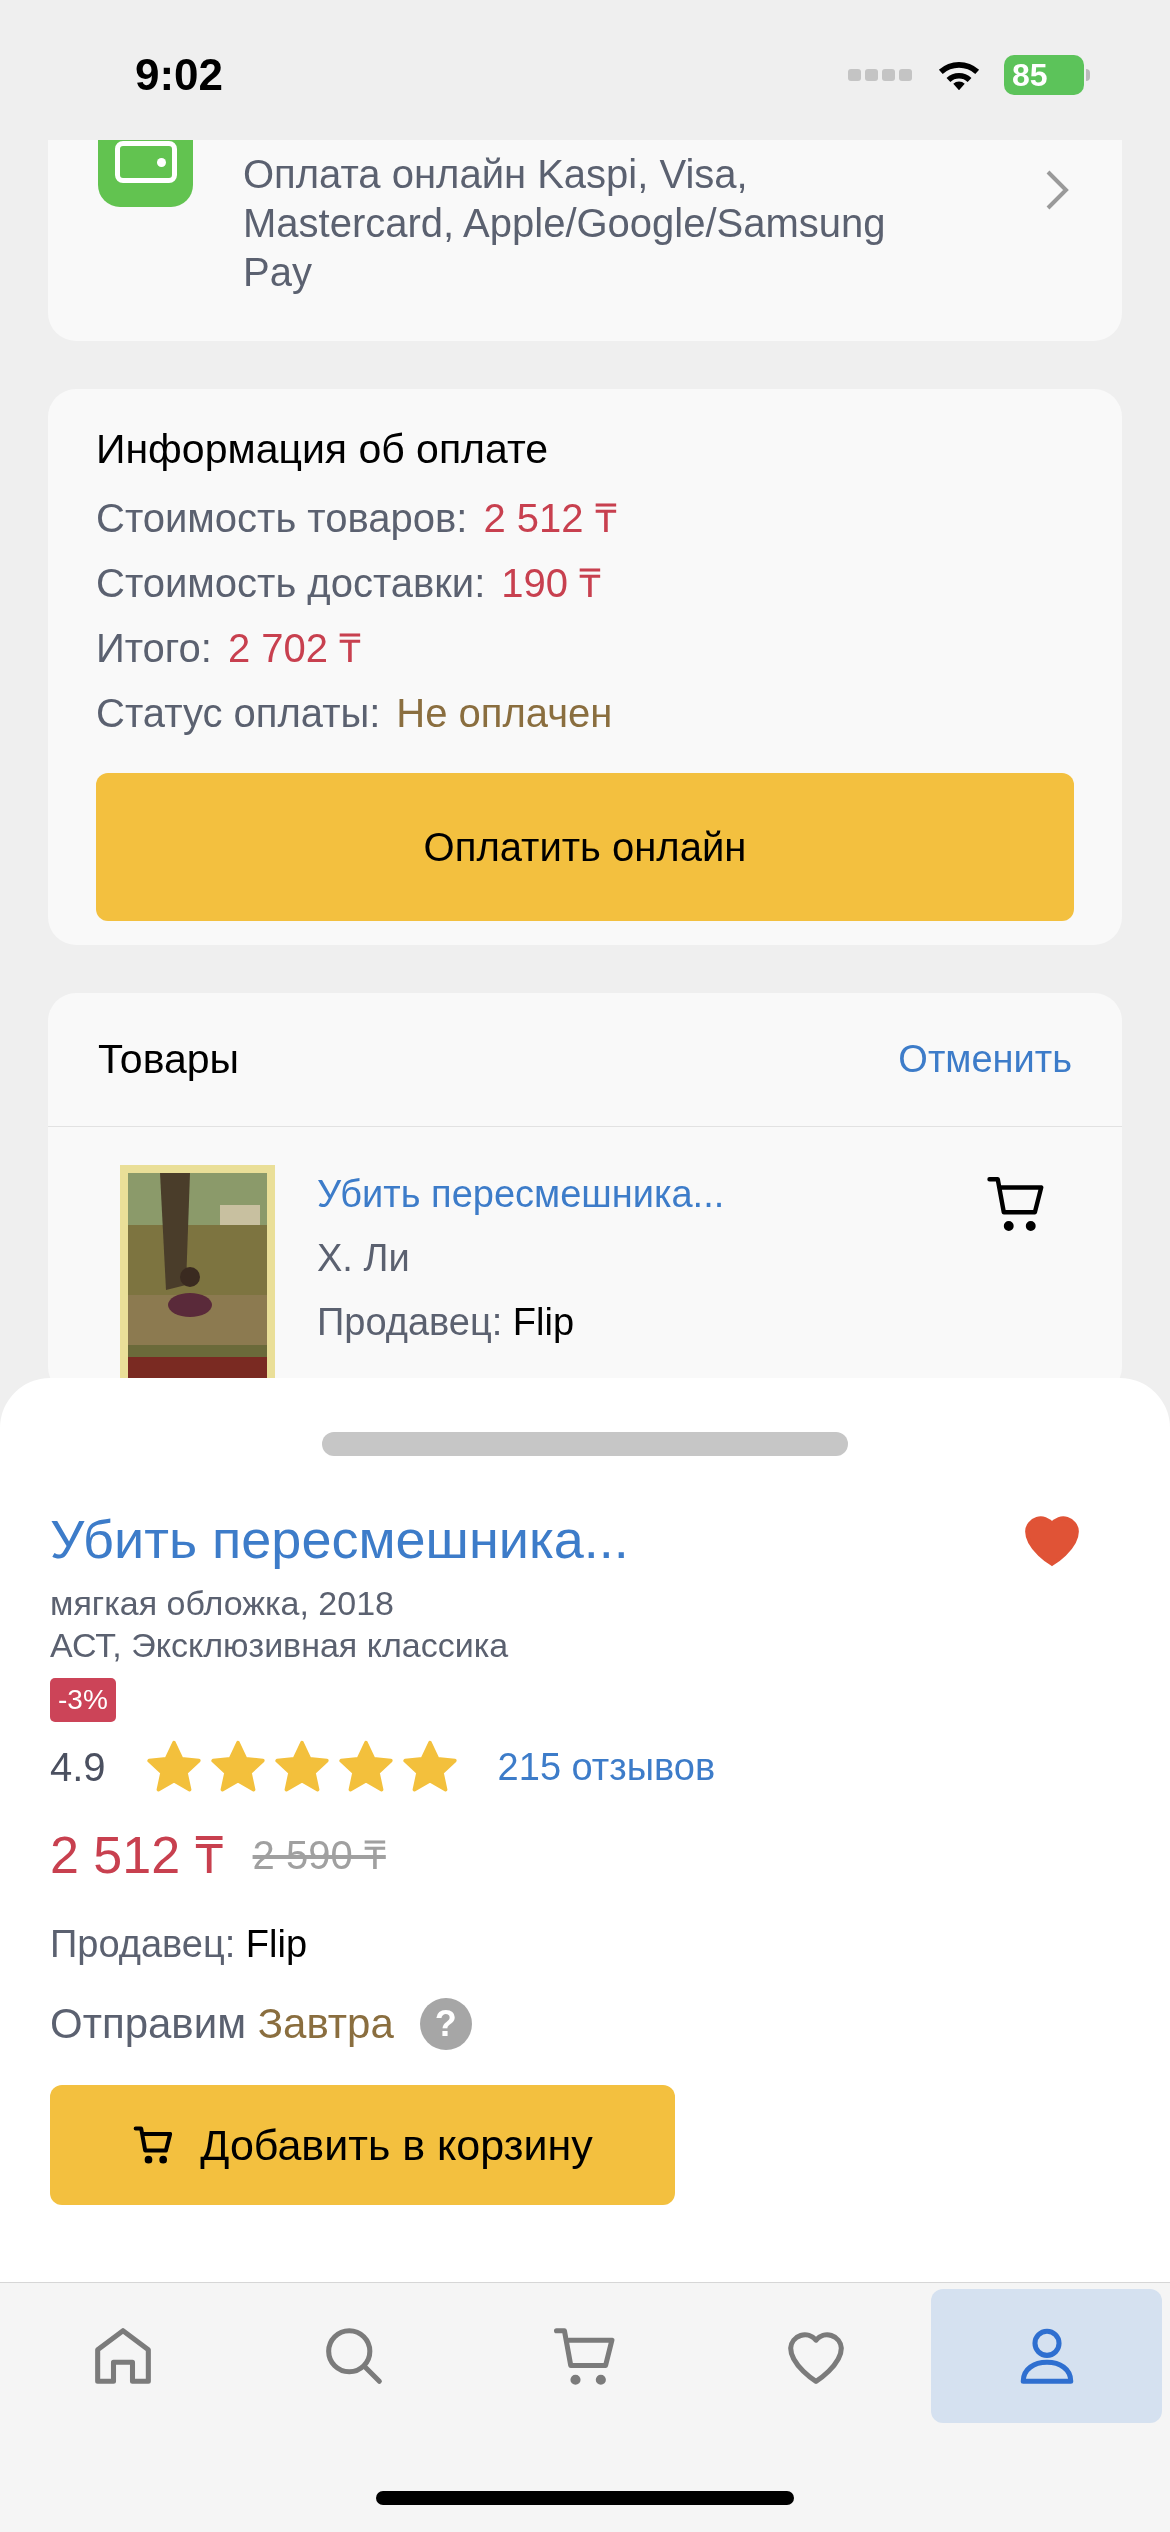 The width and height of the screenshot is (1170, 2532). I want to click on info-label: Статус оплаты:, so click(238, 713).